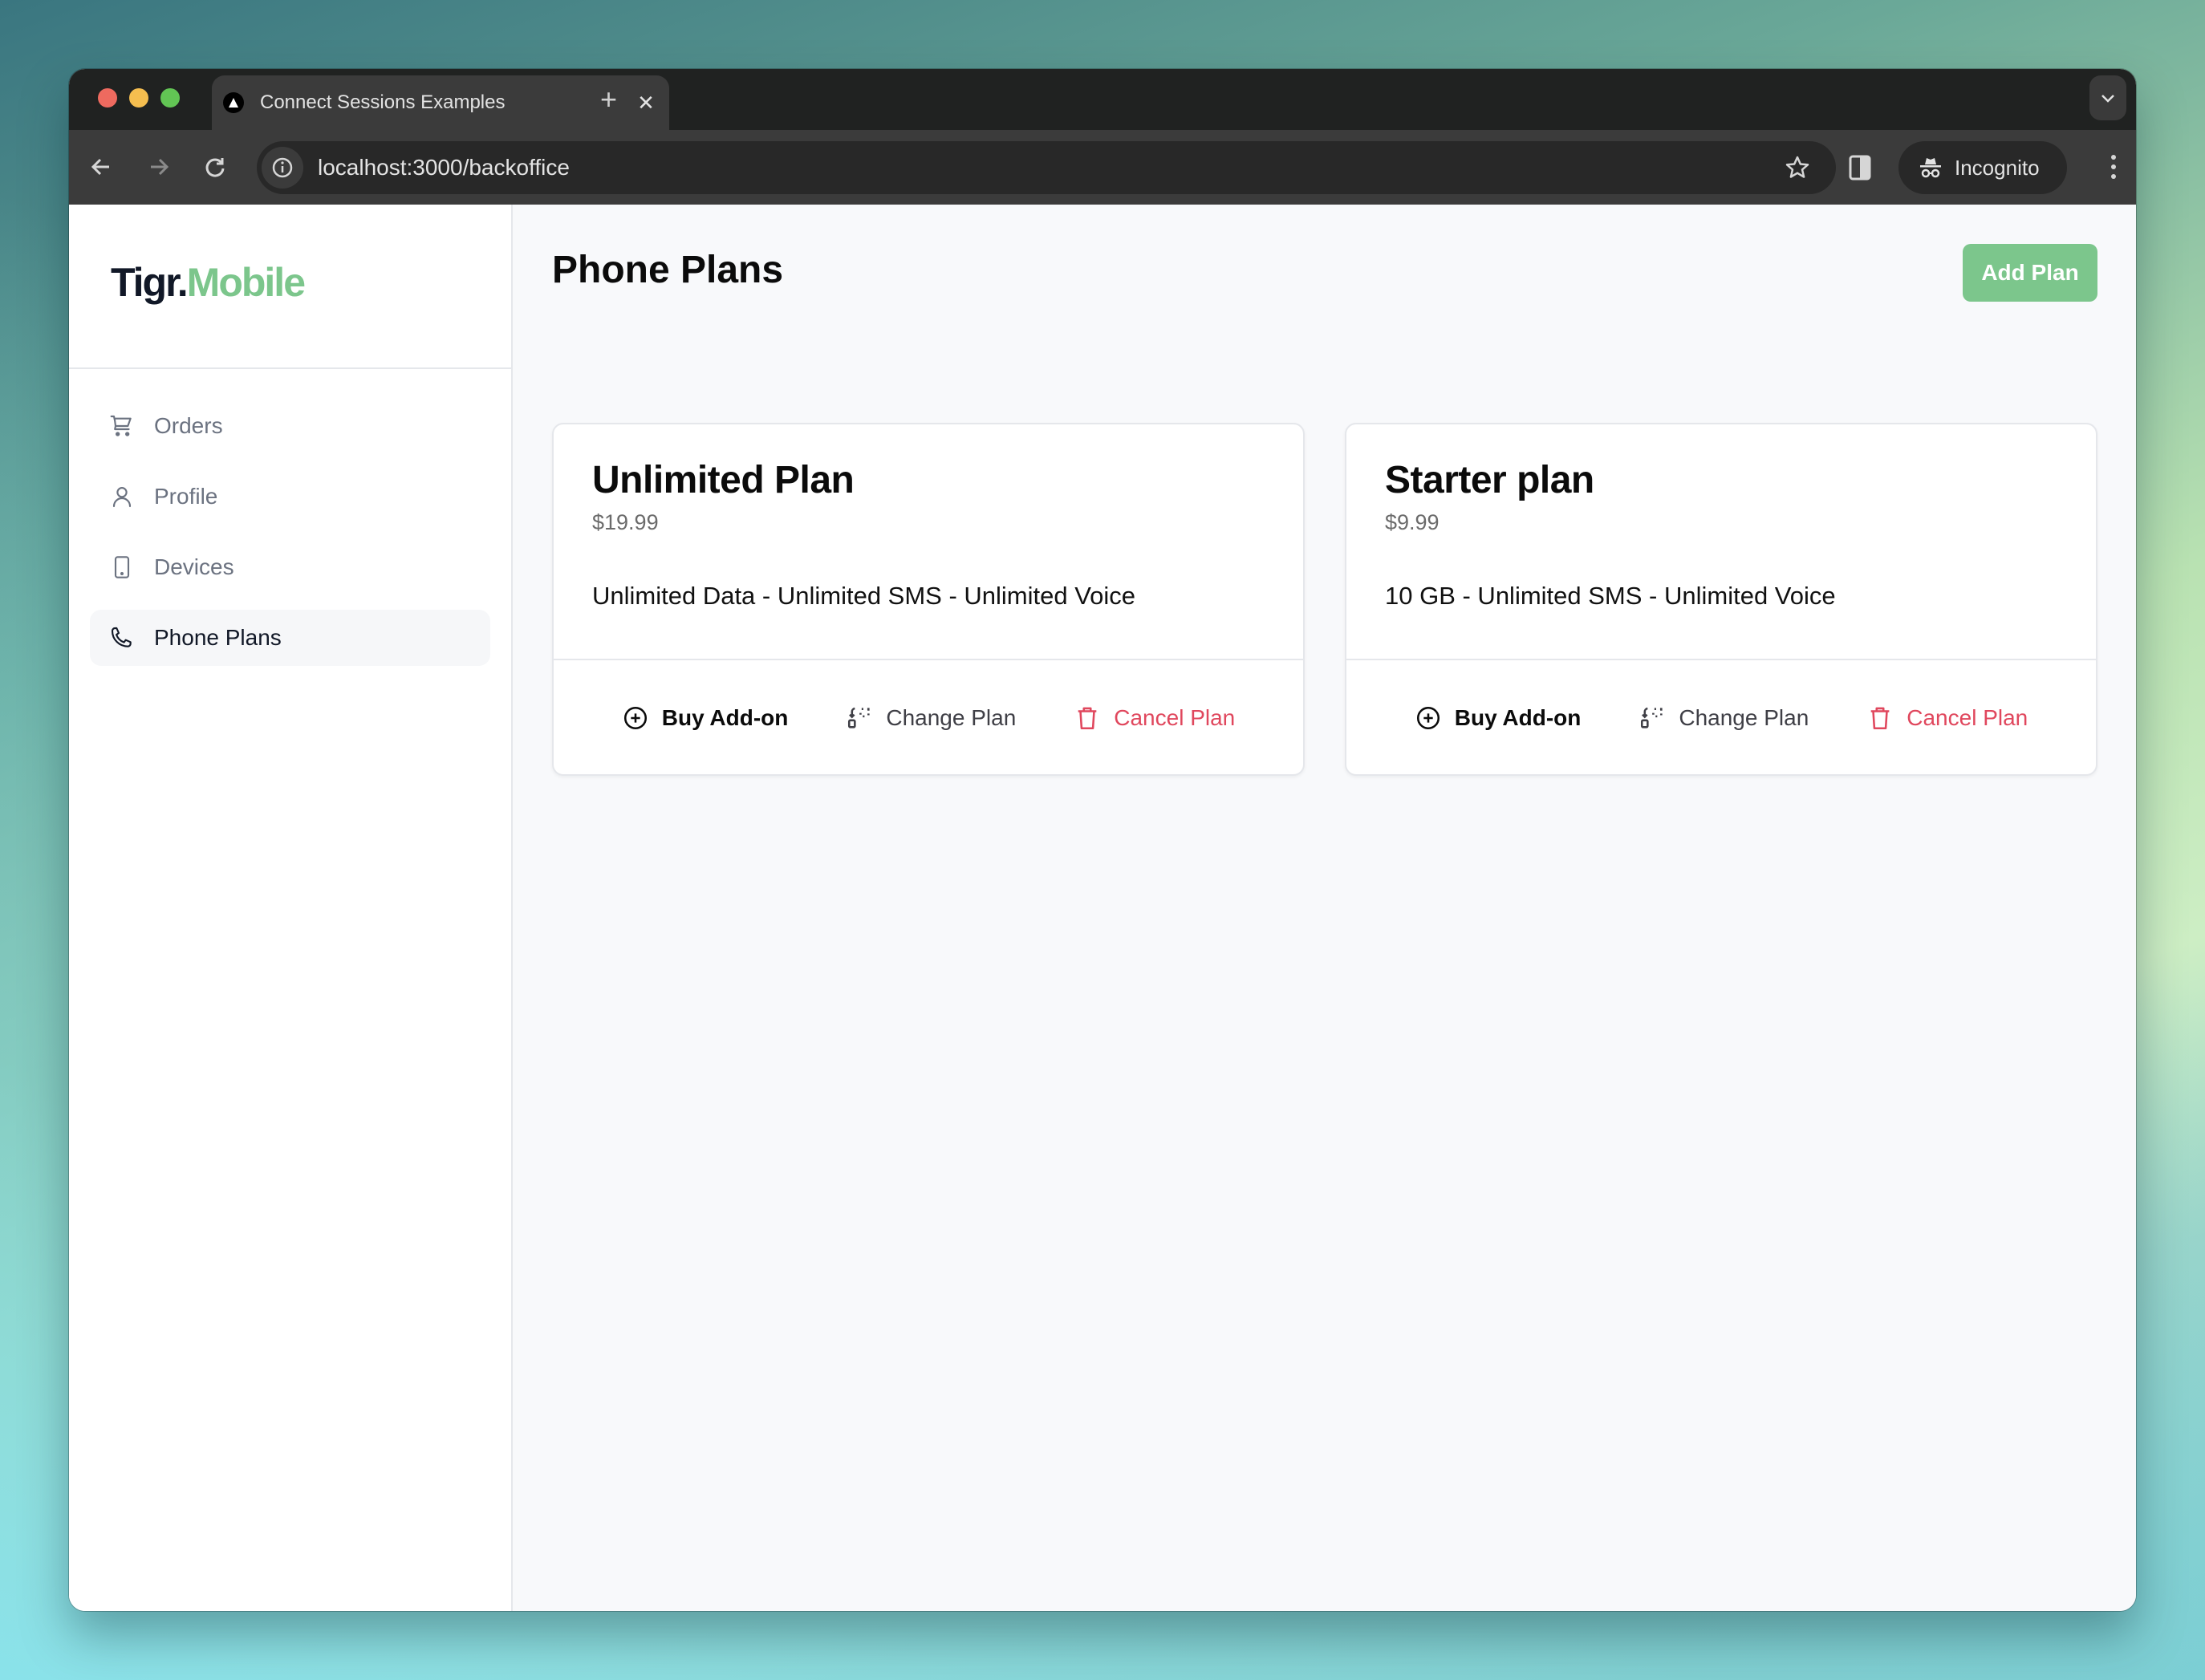  I want to click on chevron-down-icon, so click(2107, 99).